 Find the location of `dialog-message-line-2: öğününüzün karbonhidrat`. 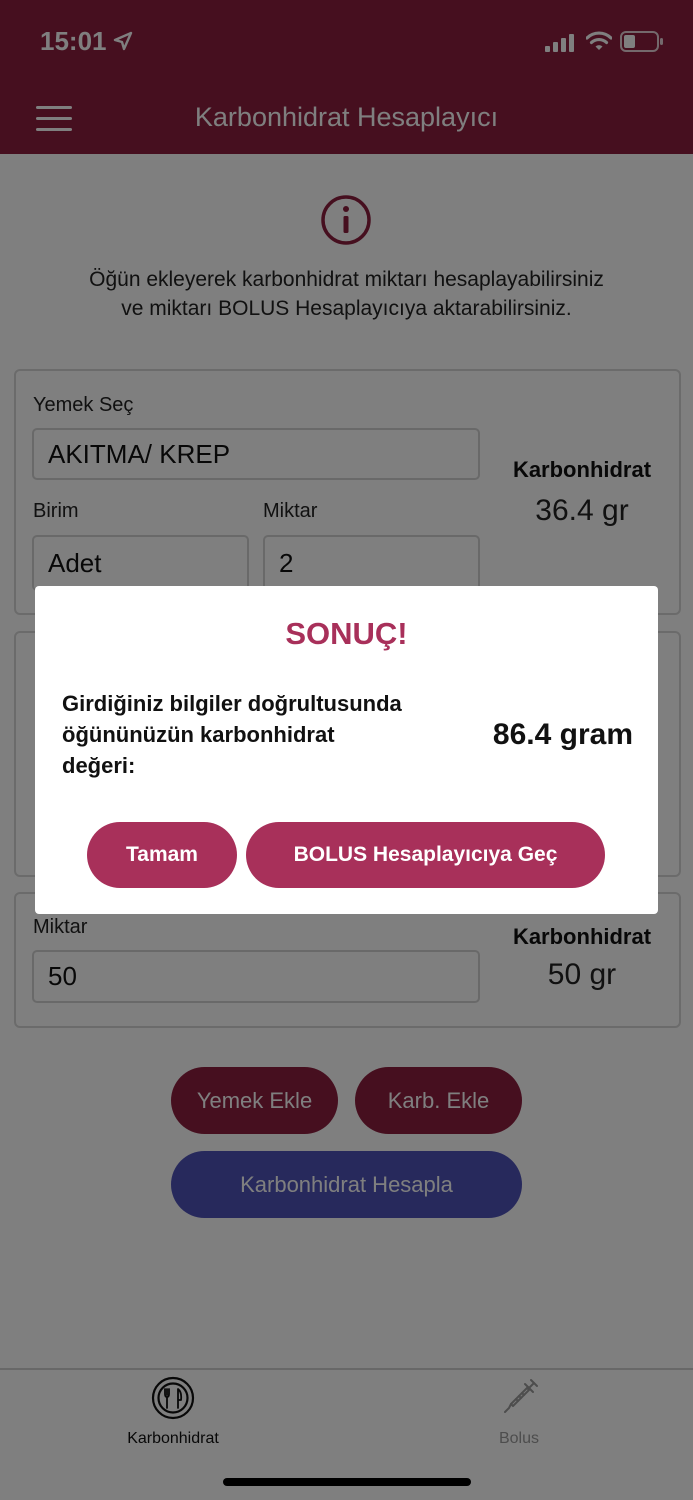

dialog-message-line-2: öğününüzün karbonhidrat is located at coordinates (198, 734).